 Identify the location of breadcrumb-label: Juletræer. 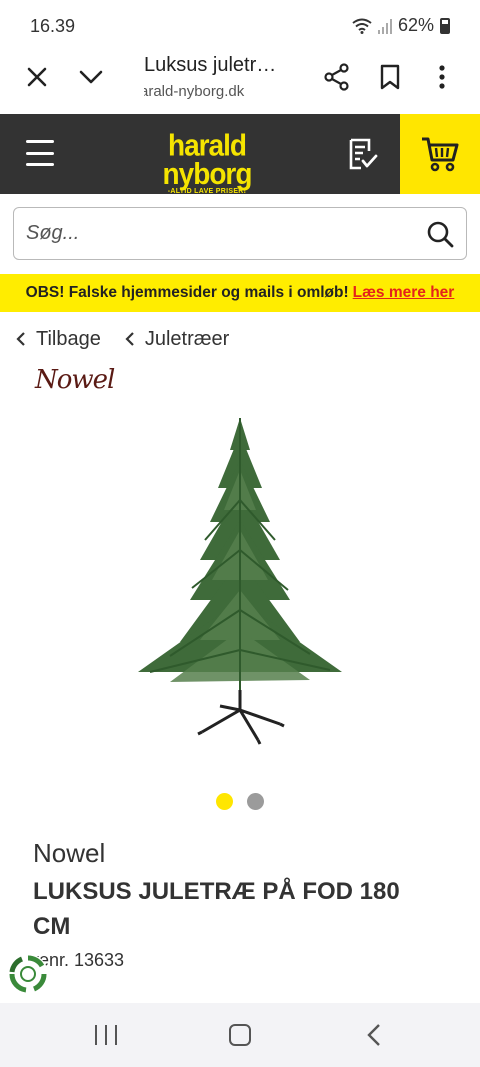
(187, 338).